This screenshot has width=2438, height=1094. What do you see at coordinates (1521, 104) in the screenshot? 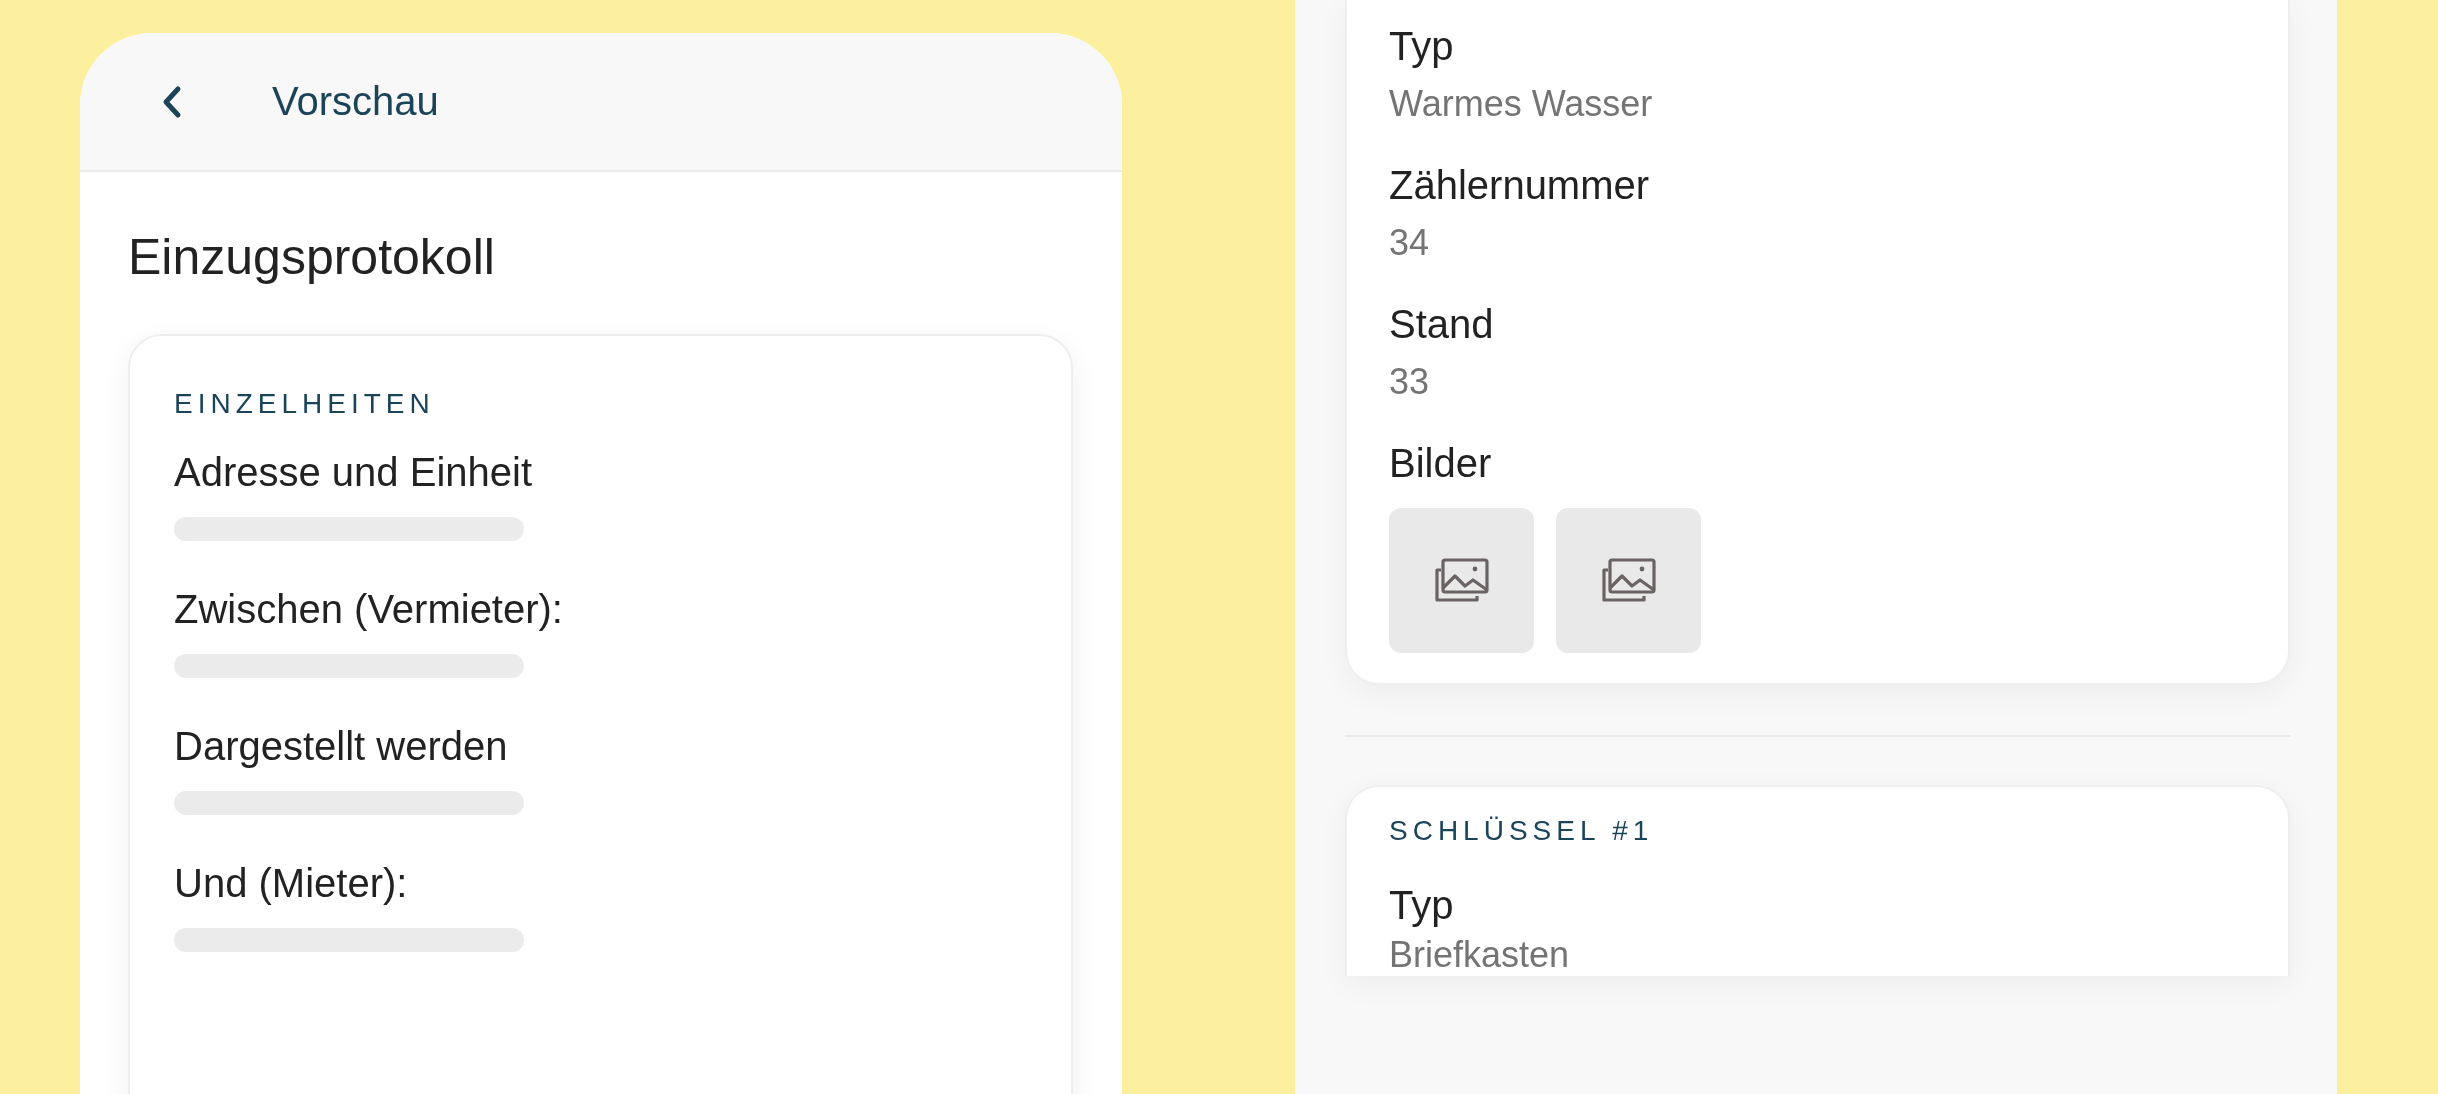
I see `field-value: Warmes Wasser` at bounding box center [1521, 104].